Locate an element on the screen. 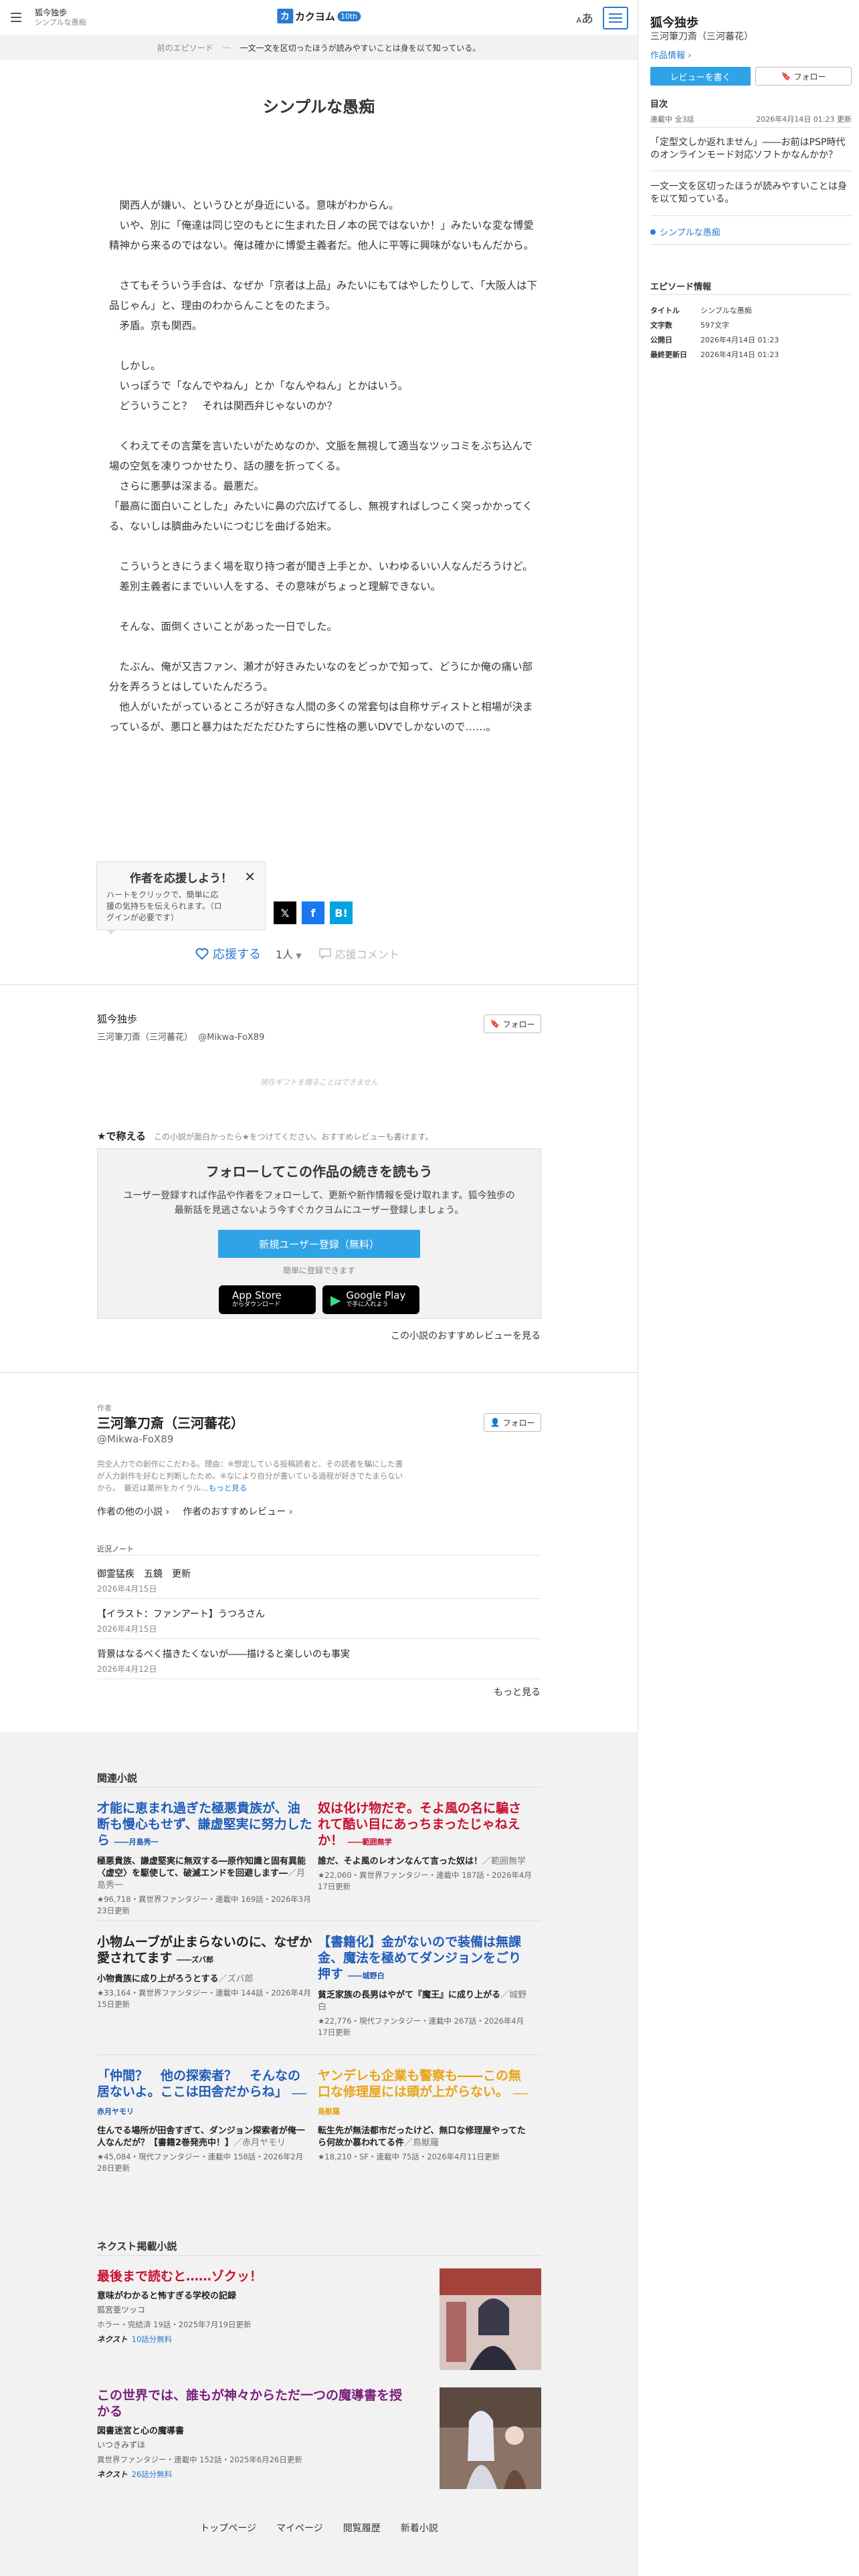  related-title: 誰だ、そよ風のレオンなんて言った奴は！／範囲無学 is located at coordinates (426, 1862).